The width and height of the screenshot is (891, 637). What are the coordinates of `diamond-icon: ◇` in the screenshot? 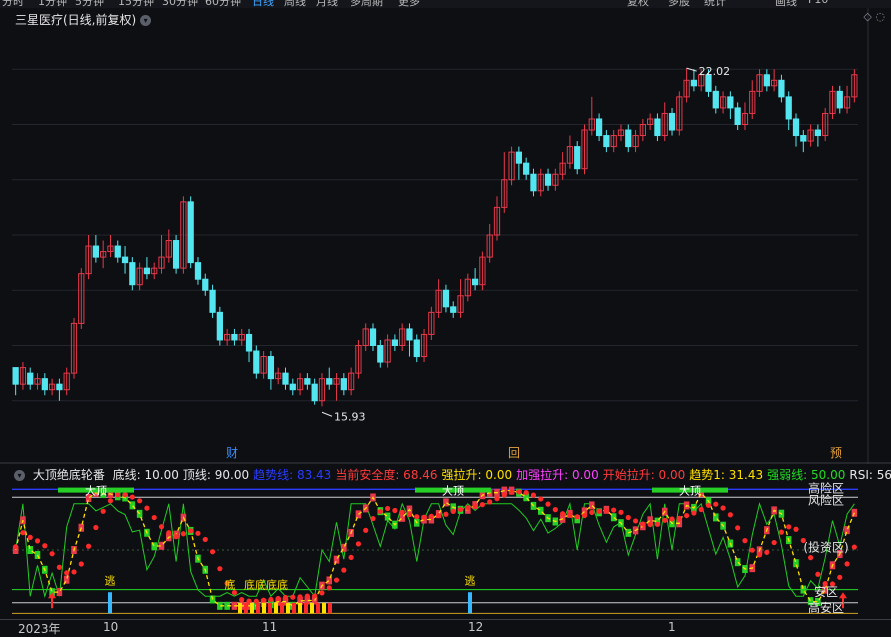 It's located at (867, 16).